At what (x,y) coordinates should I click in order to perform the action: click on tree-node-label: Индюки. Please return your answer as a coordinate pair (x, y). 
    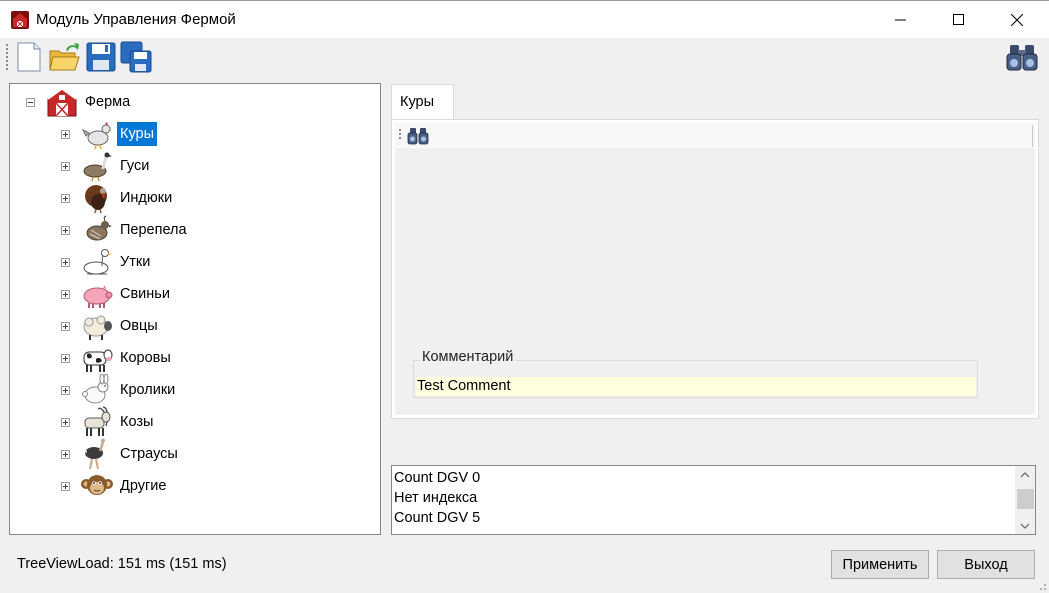
    Looking at the image, I should click on (146, 198).